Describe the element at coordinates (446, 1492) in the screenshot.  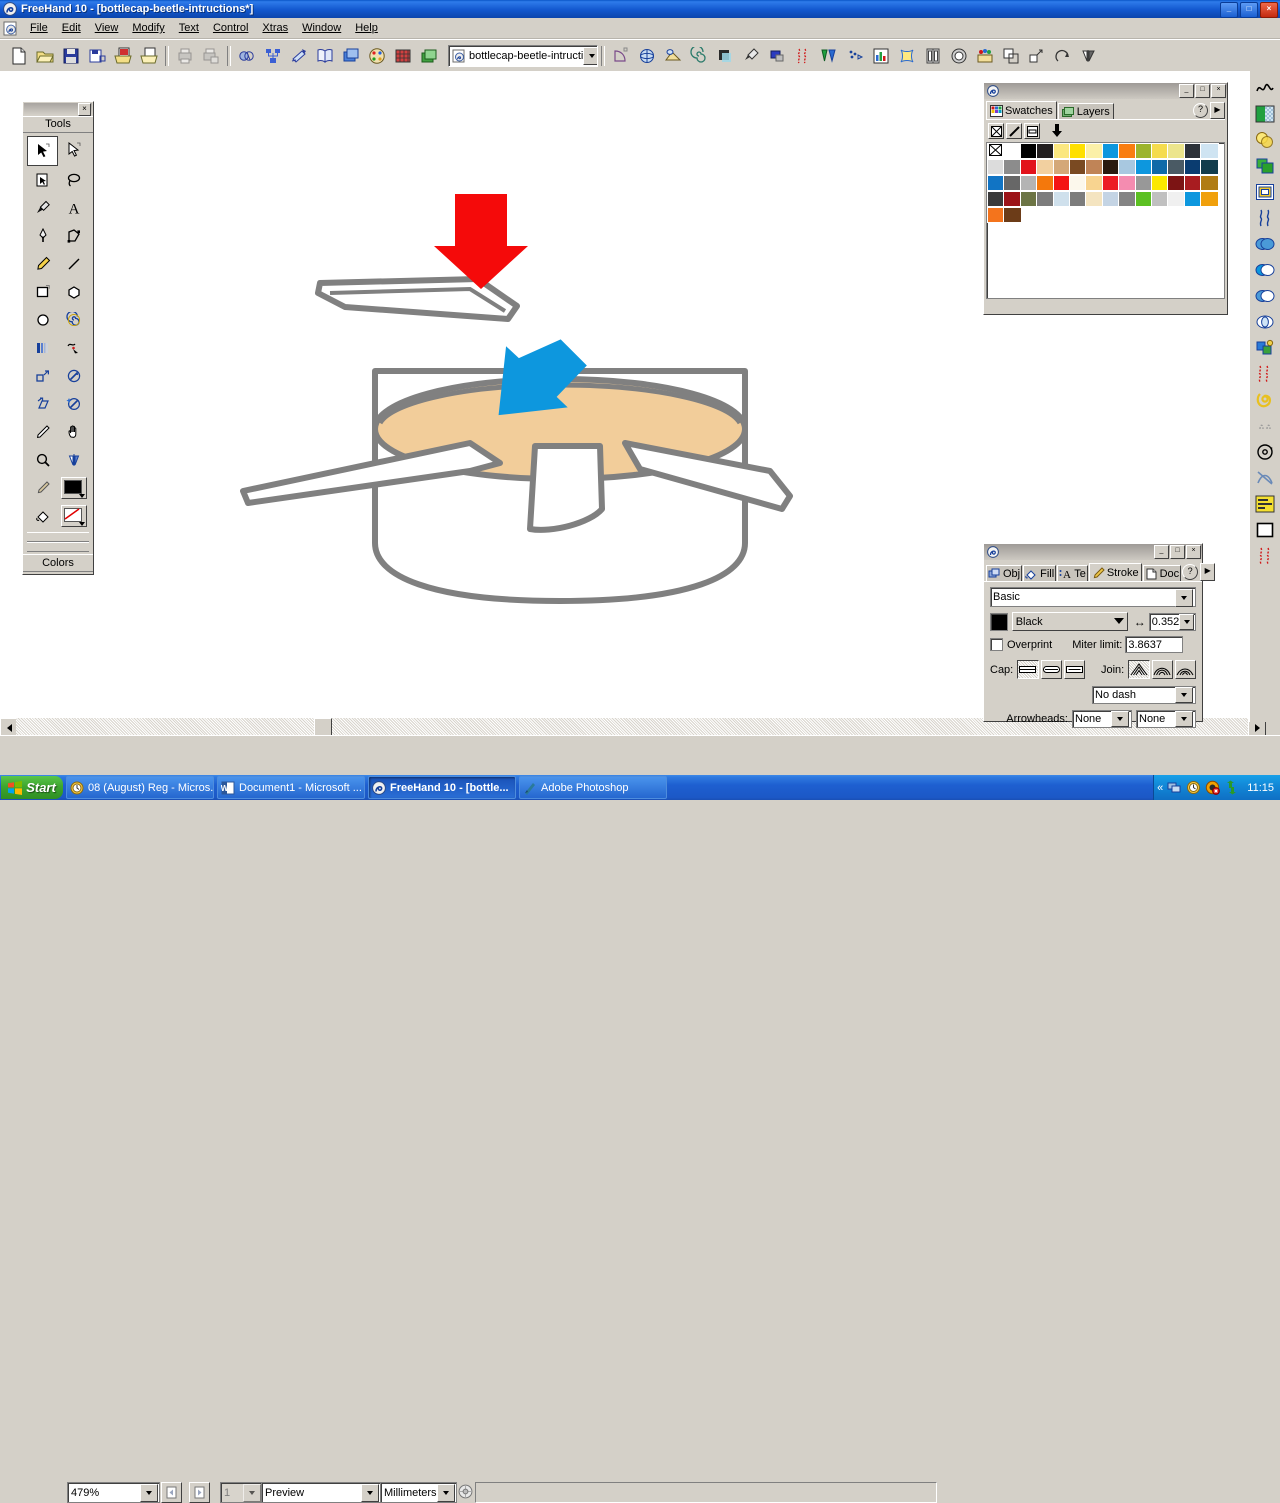
I see `units-chevron-down-icon` at that location.